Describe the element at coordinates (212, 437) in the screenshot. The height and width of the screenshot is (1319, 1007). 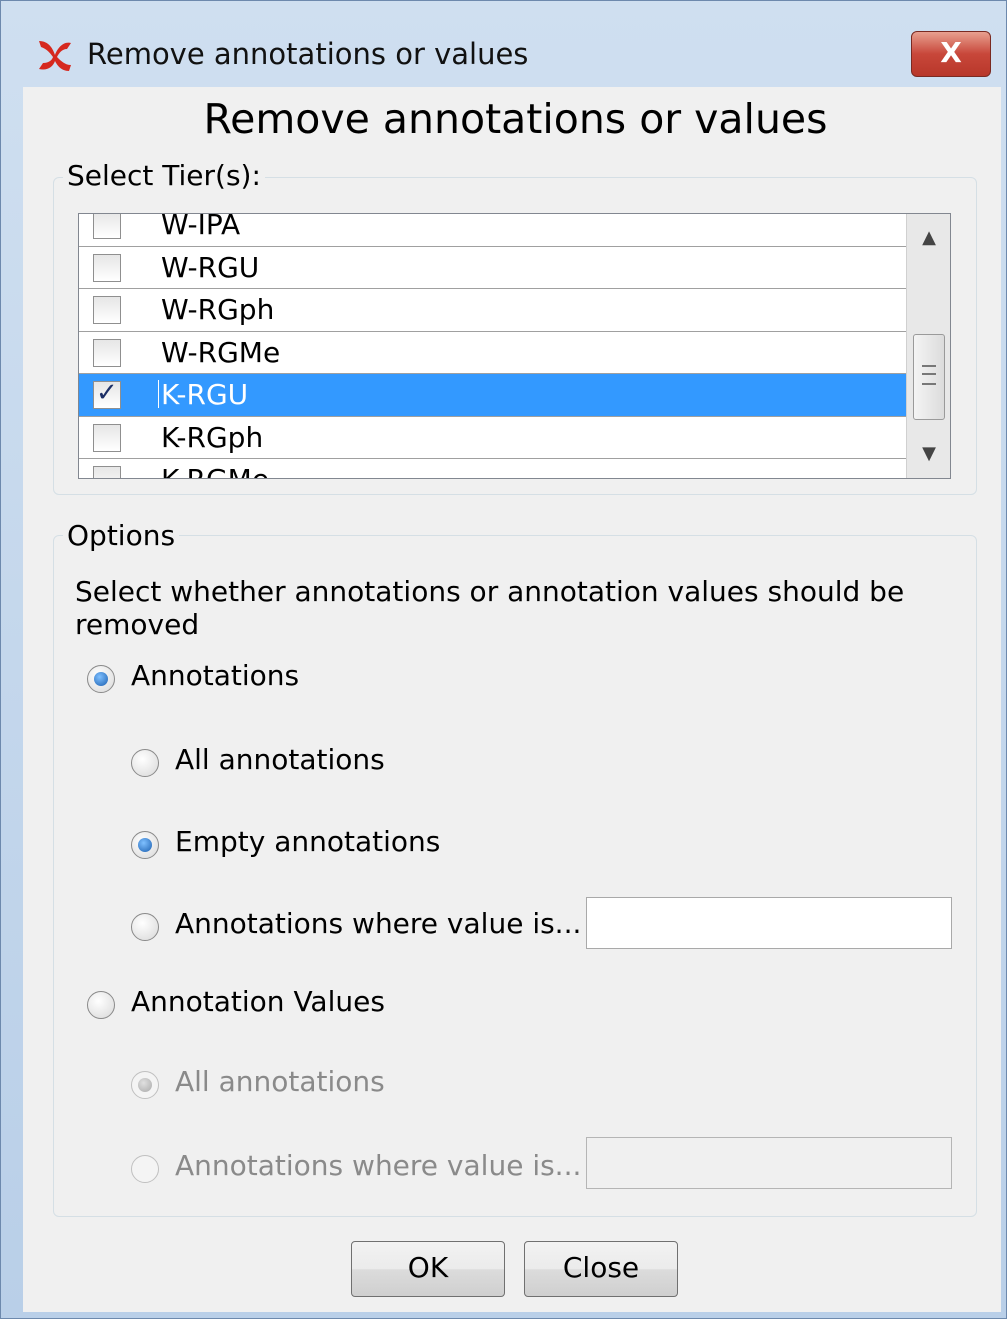
I see `tier-label: K-RGph` at that location.